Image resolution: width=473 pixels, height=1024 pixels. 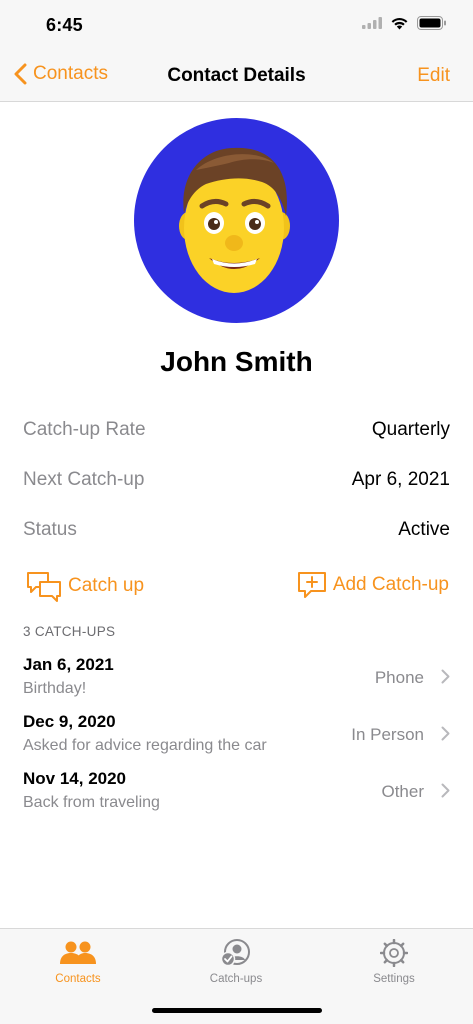 What do you see at coordinates (44, 587) in the screenshot?
I see `chat-bubbles-icon` at bounding box center [44, 587].